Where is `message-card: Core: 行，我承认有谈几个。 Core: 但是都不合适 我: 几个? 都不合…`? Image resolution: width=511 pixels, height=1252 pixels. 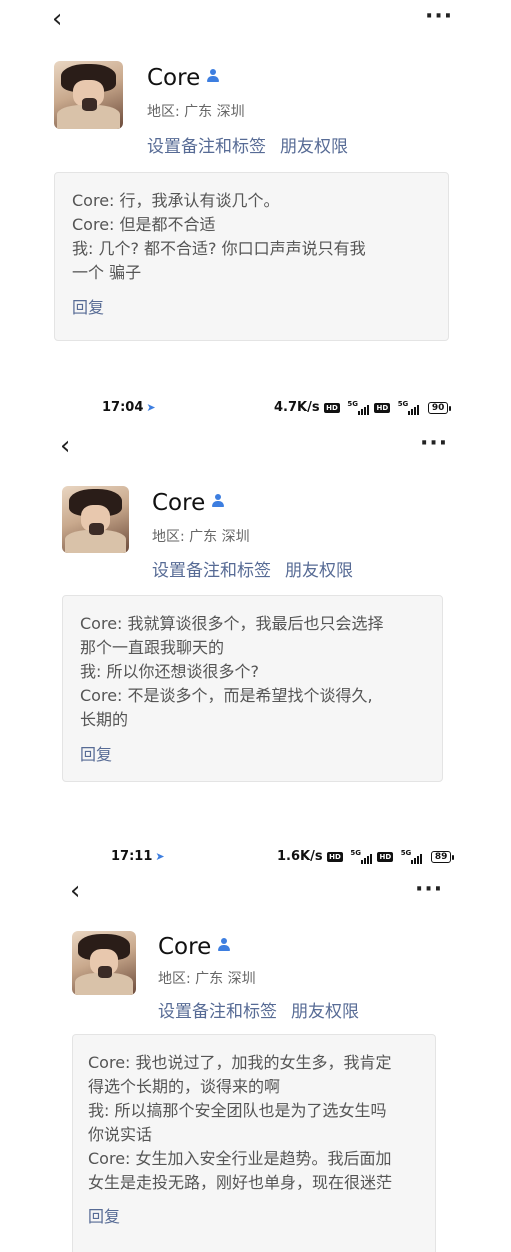 message-card: Core: 行，我承认有谈几个。 Core: 但是都不合适 我: 几个? 都不合… is located at coordinates (251, 256).